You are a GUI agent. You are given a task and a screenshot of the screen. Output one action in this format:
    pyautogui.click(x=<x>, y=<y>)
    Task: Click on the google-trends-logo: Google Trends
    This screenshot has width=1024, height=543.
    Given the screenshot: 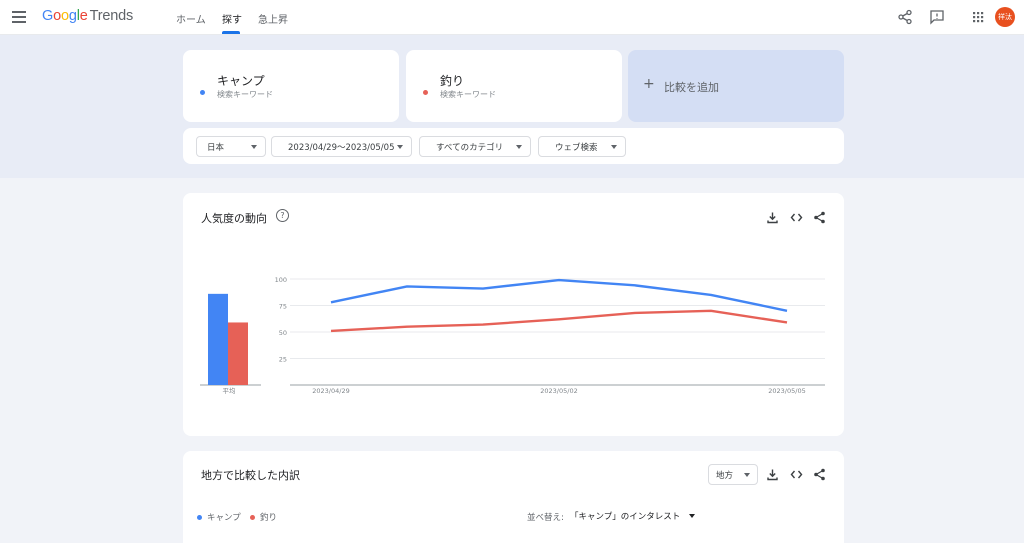 What is the action you would take?
    pyautogui.click(x=87, y=16)
    